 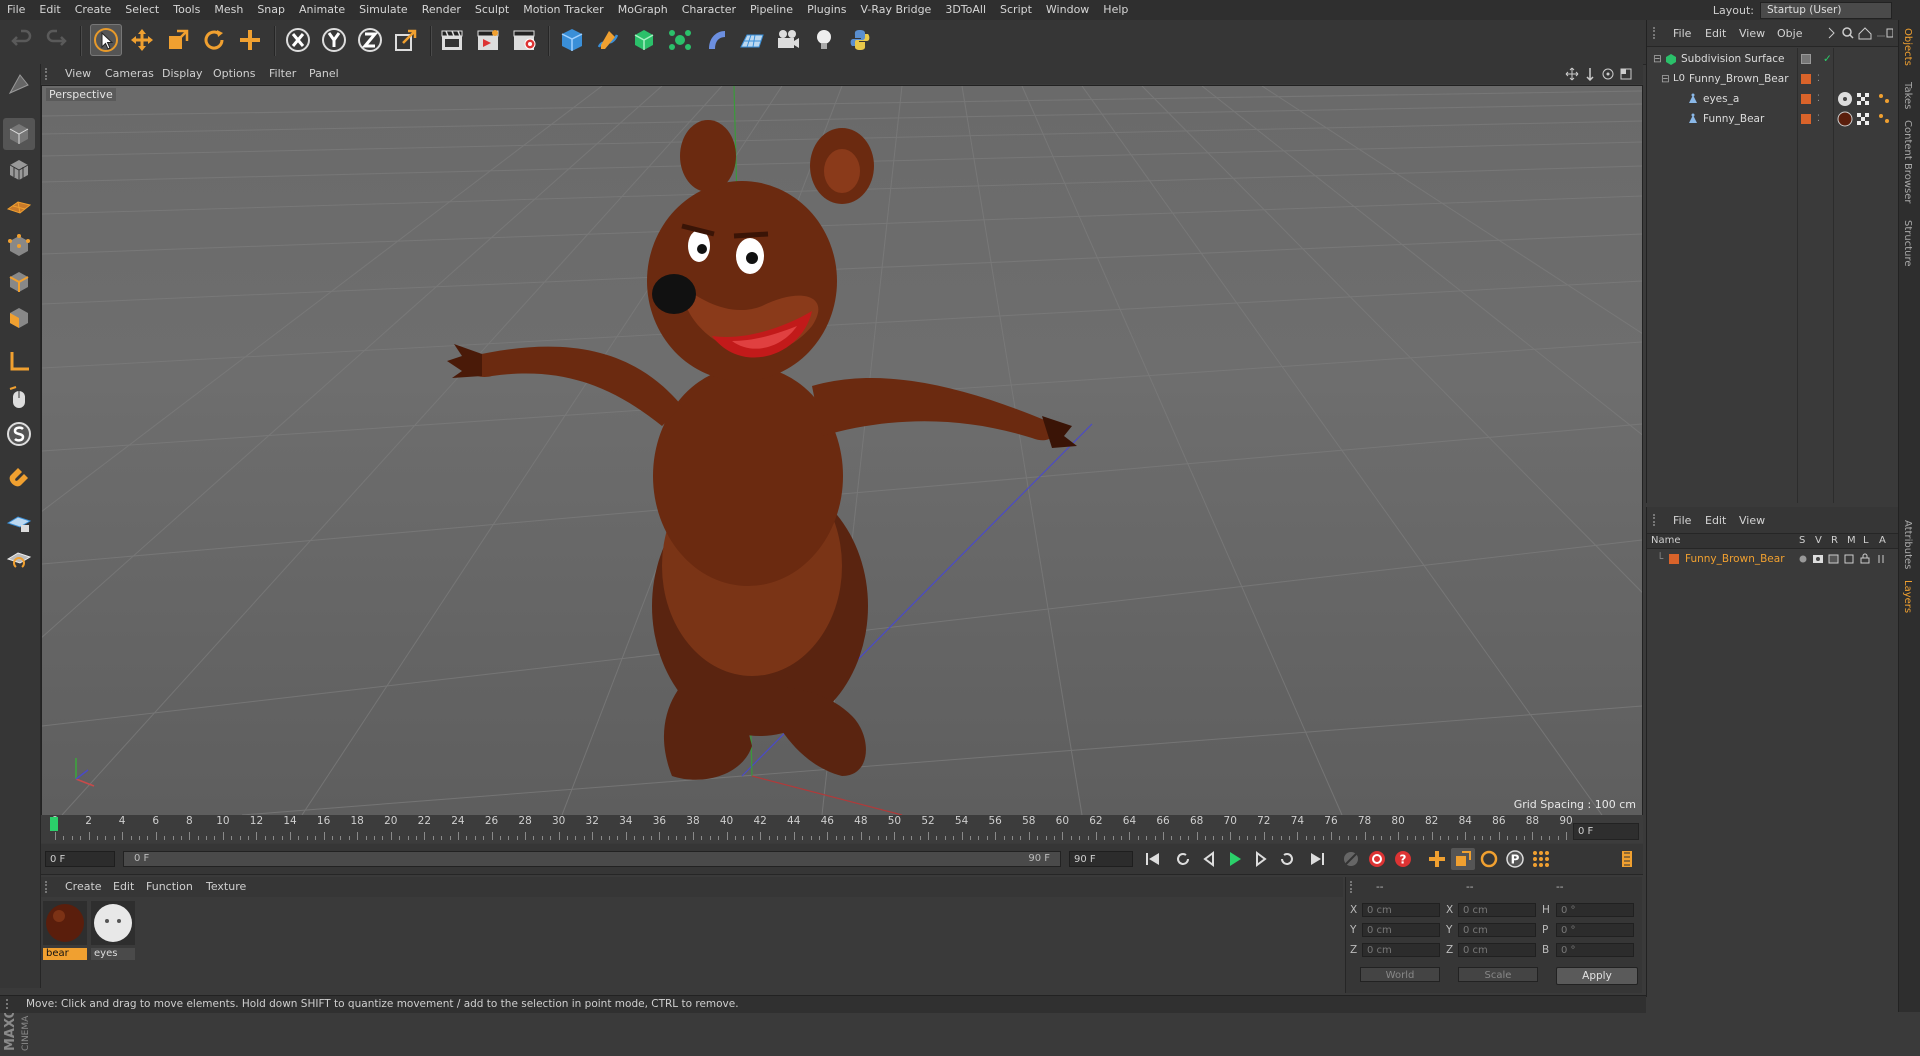 I want to click on layer-col-animation: A, so click(x=1882, y=541).